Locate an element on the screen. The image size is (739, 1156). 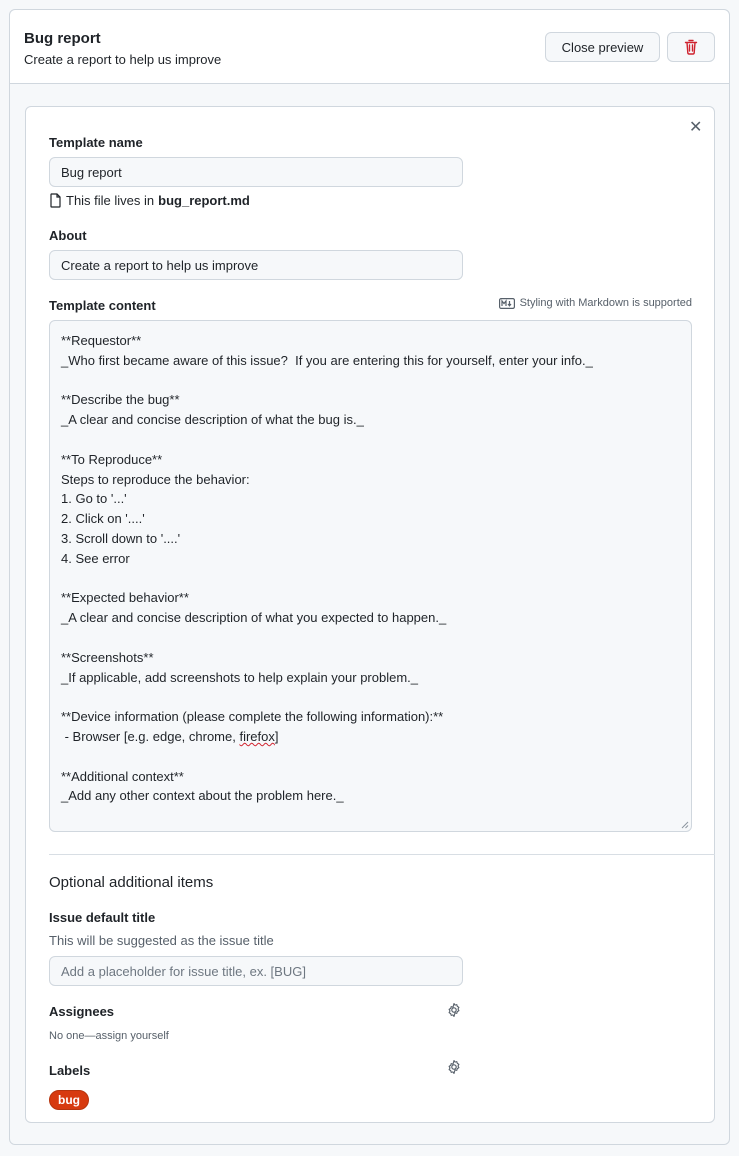
content-line: **Expected behavior** is located at coordinates (125, 598).